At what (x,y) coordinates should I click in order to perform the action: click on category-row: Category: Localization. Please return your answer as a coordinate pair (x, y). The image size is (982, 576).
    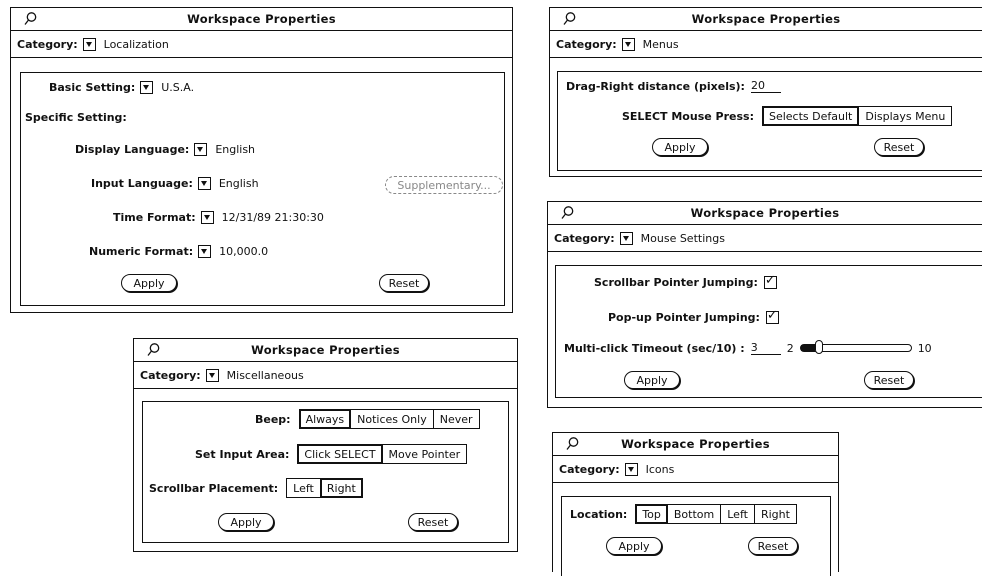
    Looking at the image, I should click on (261, 44).